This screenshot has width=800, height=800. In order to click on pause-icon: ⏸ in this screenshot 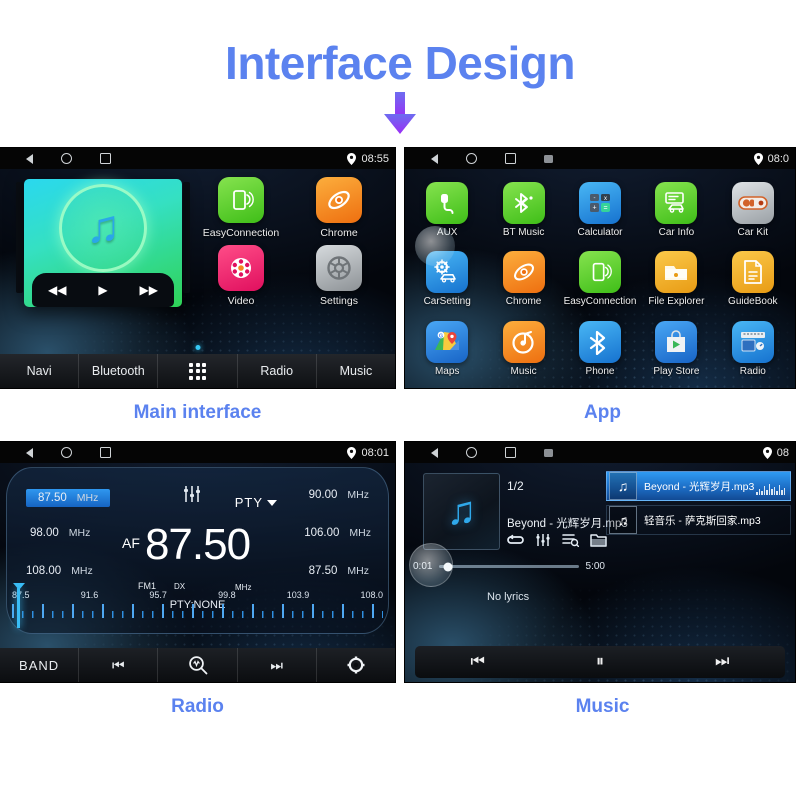, I will do `click(600, 662)`.